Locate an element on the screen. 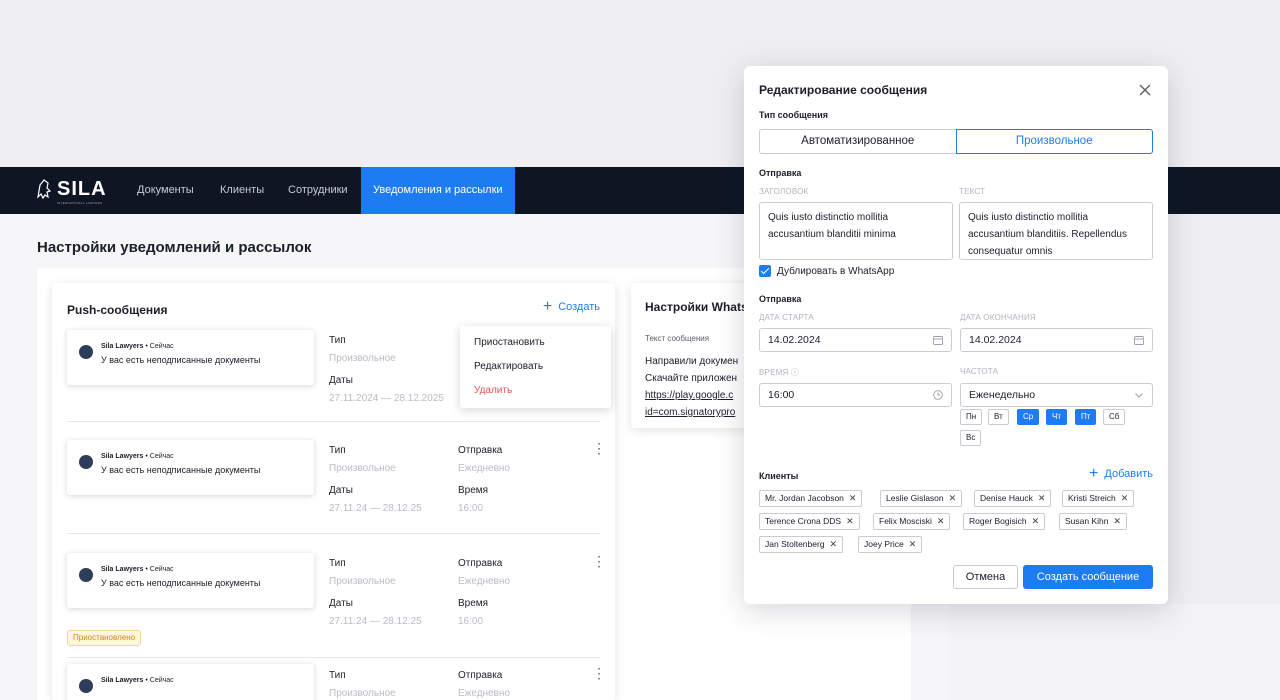  menu-item-edit: Редактировать is located at coordinates (508, 366).